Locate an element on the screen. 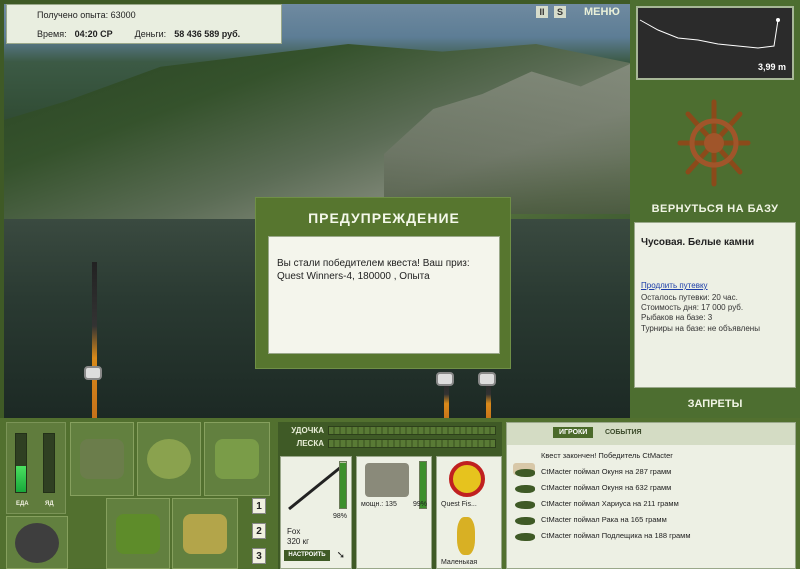 This screenshot has width=800, height=569. event-item: CtMacter поймал Окуня на 287 грамм is located at coordinates (606, 471).